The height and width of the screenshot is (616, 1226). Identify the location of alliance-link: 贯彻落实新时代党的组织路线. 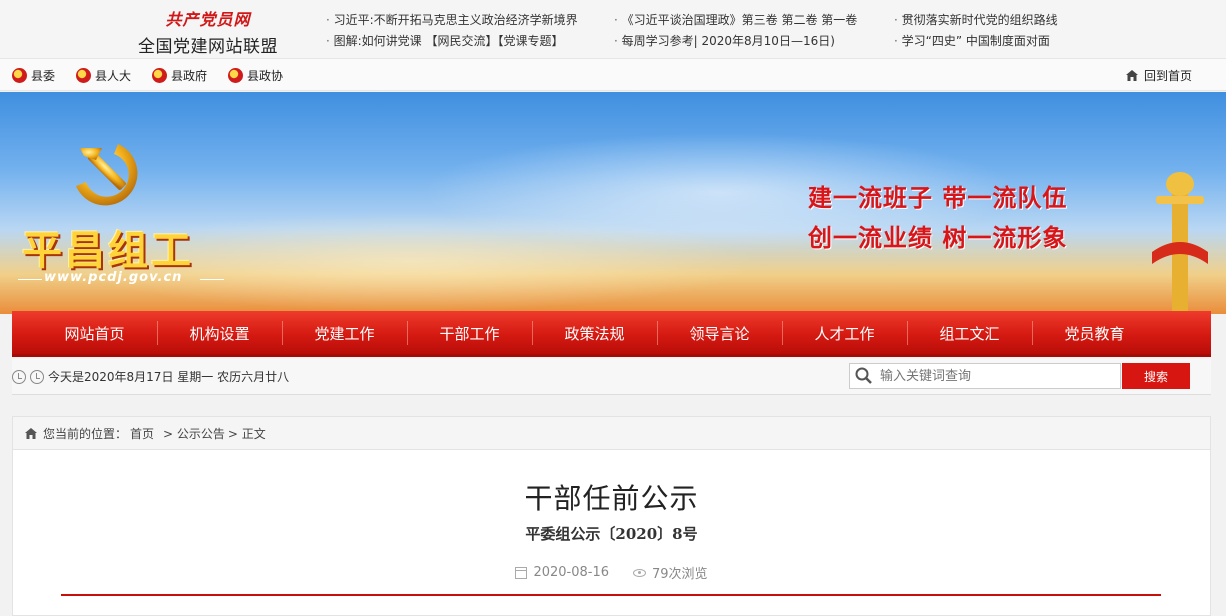
(976, 20).